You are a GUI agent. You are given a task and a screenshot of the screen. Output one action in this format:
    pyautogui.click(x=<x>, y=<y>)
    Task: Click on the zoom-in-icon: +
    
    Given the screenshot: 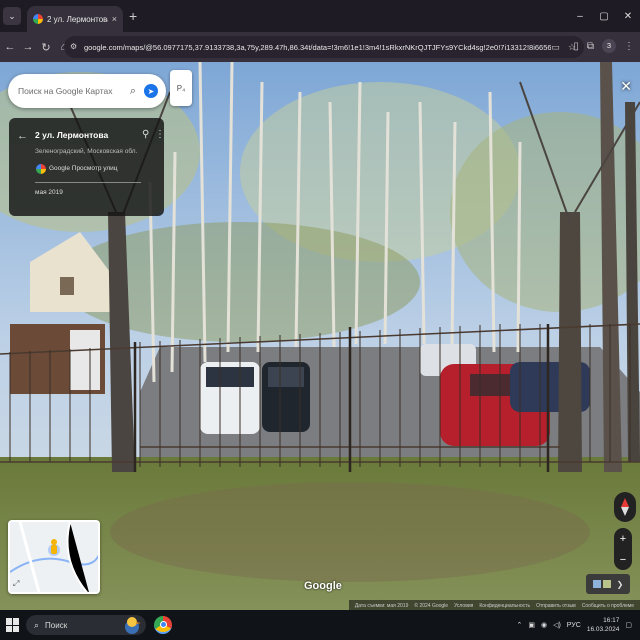 What is the action you would take?
    pyautogui.click(x=623, y=539)
    